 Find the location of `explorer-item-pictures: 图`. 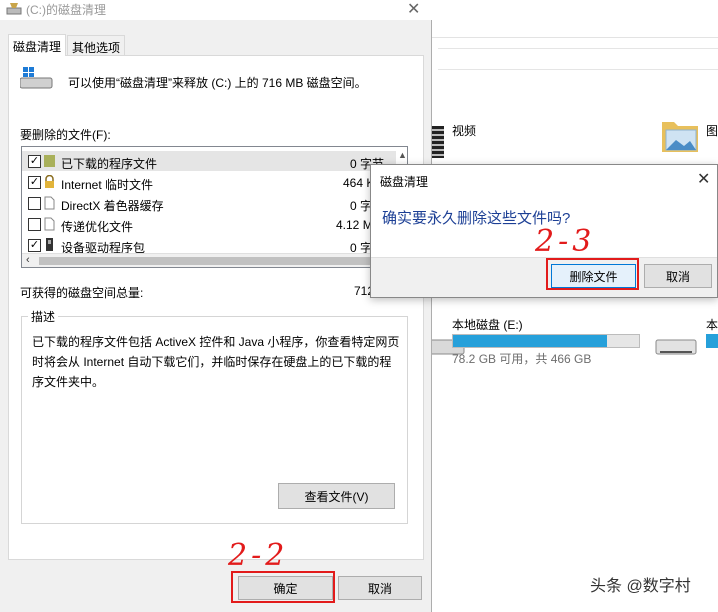

explorer-item-pictures: 图 is located at coordinates (712, 130).